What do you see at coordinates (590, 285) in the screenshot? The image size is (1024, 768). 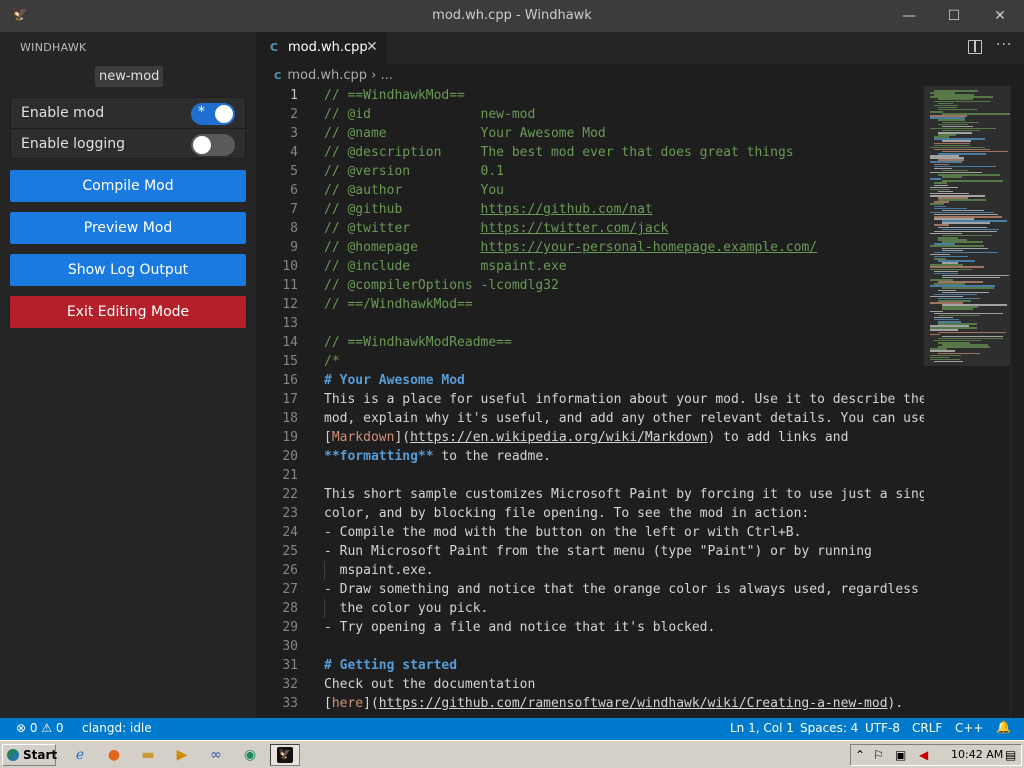 I see `code-line: 11 // @compilerOptions -lcomdlg32` at bounding box center [590, 285].